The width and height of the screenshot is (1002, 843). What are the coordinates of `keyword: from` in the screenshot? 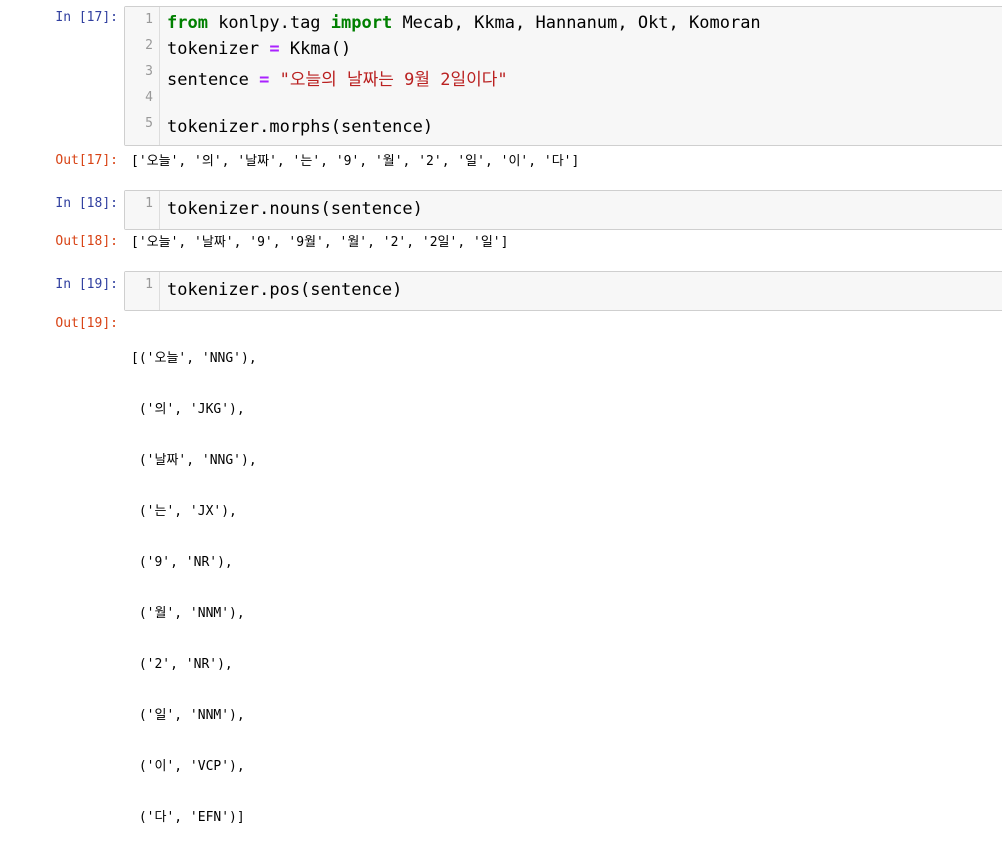 It's located at (187, 23).